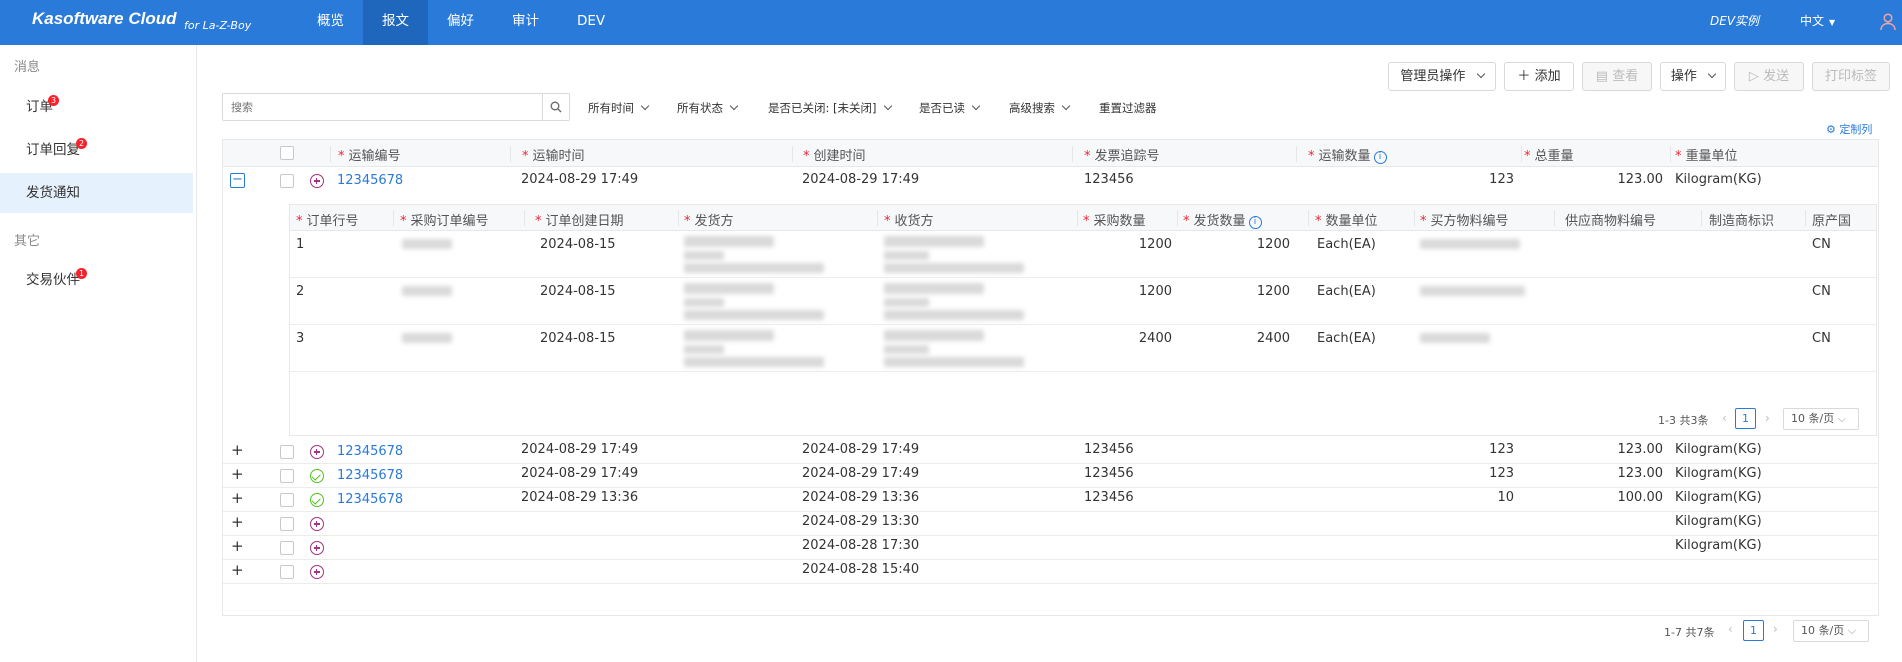 The height and width of the screenshot is (662, 1902). I want to click on filter-closed: 是否已关闭: [未关闭], so click(830, 108).